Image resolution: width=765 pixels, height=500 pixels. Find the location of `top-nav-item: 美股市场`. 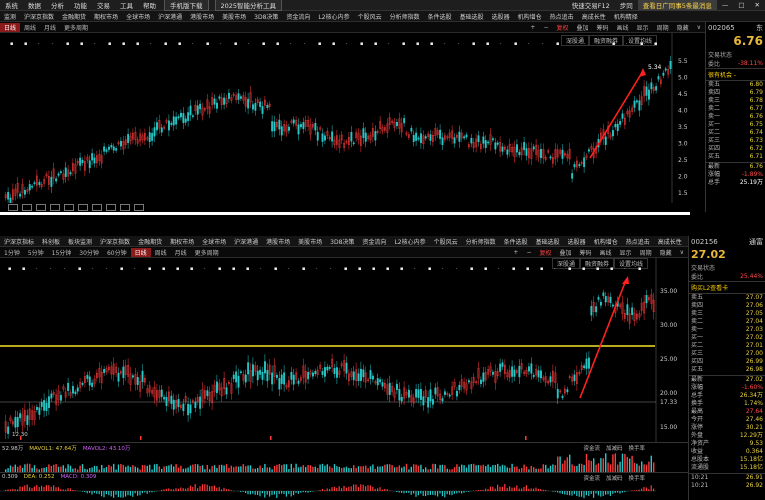

top-nav-item: 美股市场 is located at coordinates (234, 16).